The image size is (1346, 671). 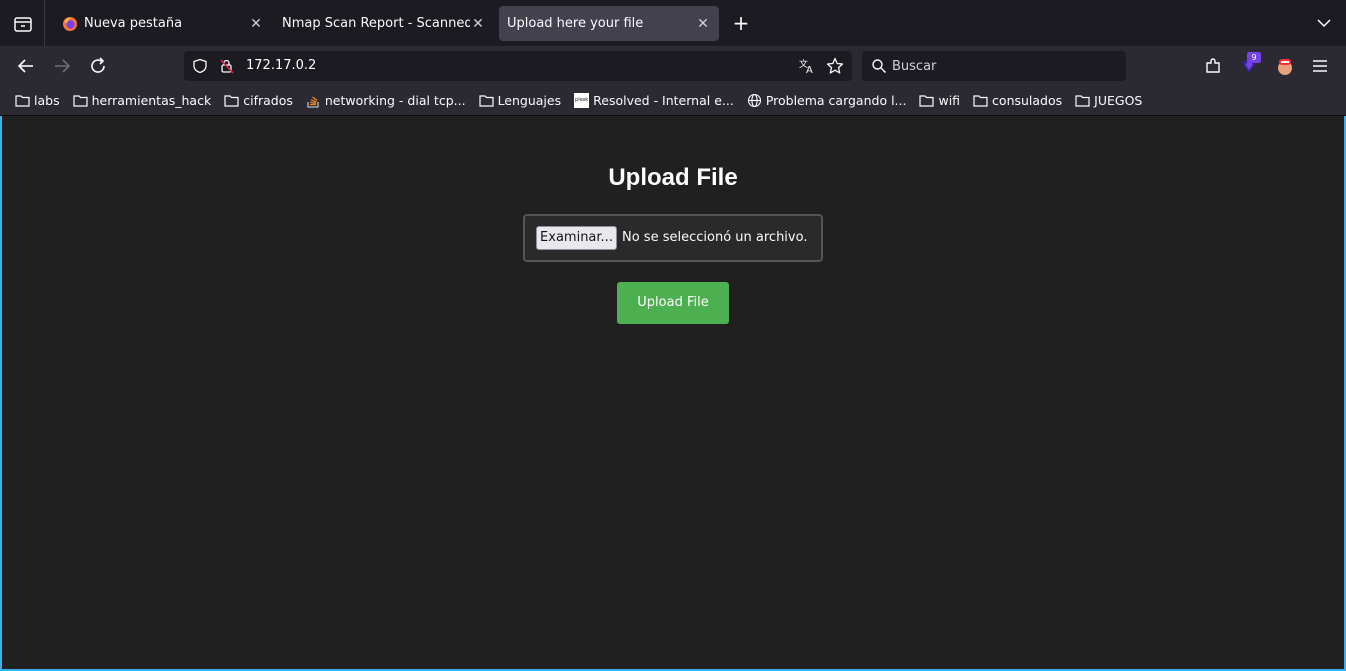 What do you see at coordinates (754, 100) in the screenshot?
I see `globe-icon` at bounding box center [754, 100].